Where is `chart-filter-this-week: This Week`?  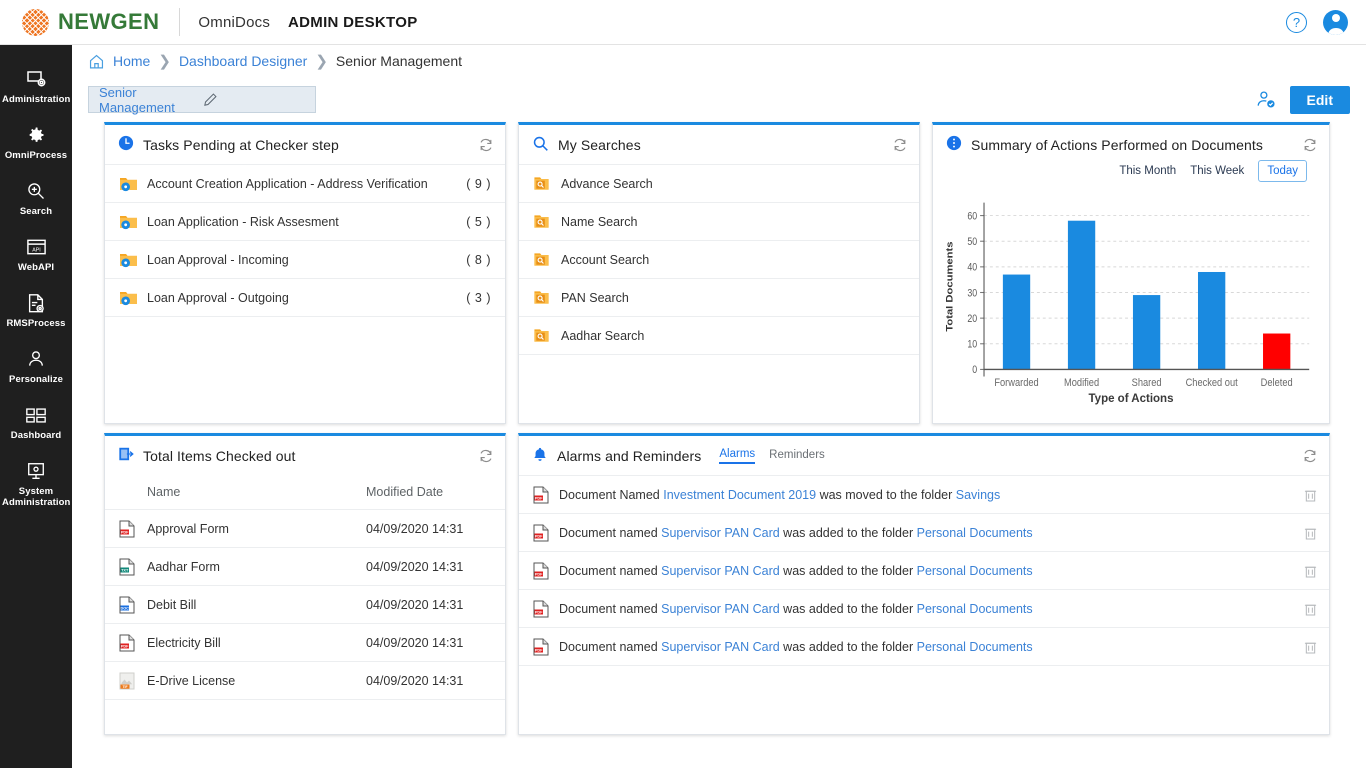
chart-filter-this-week: This Week is located at coordinates (1217, 171).